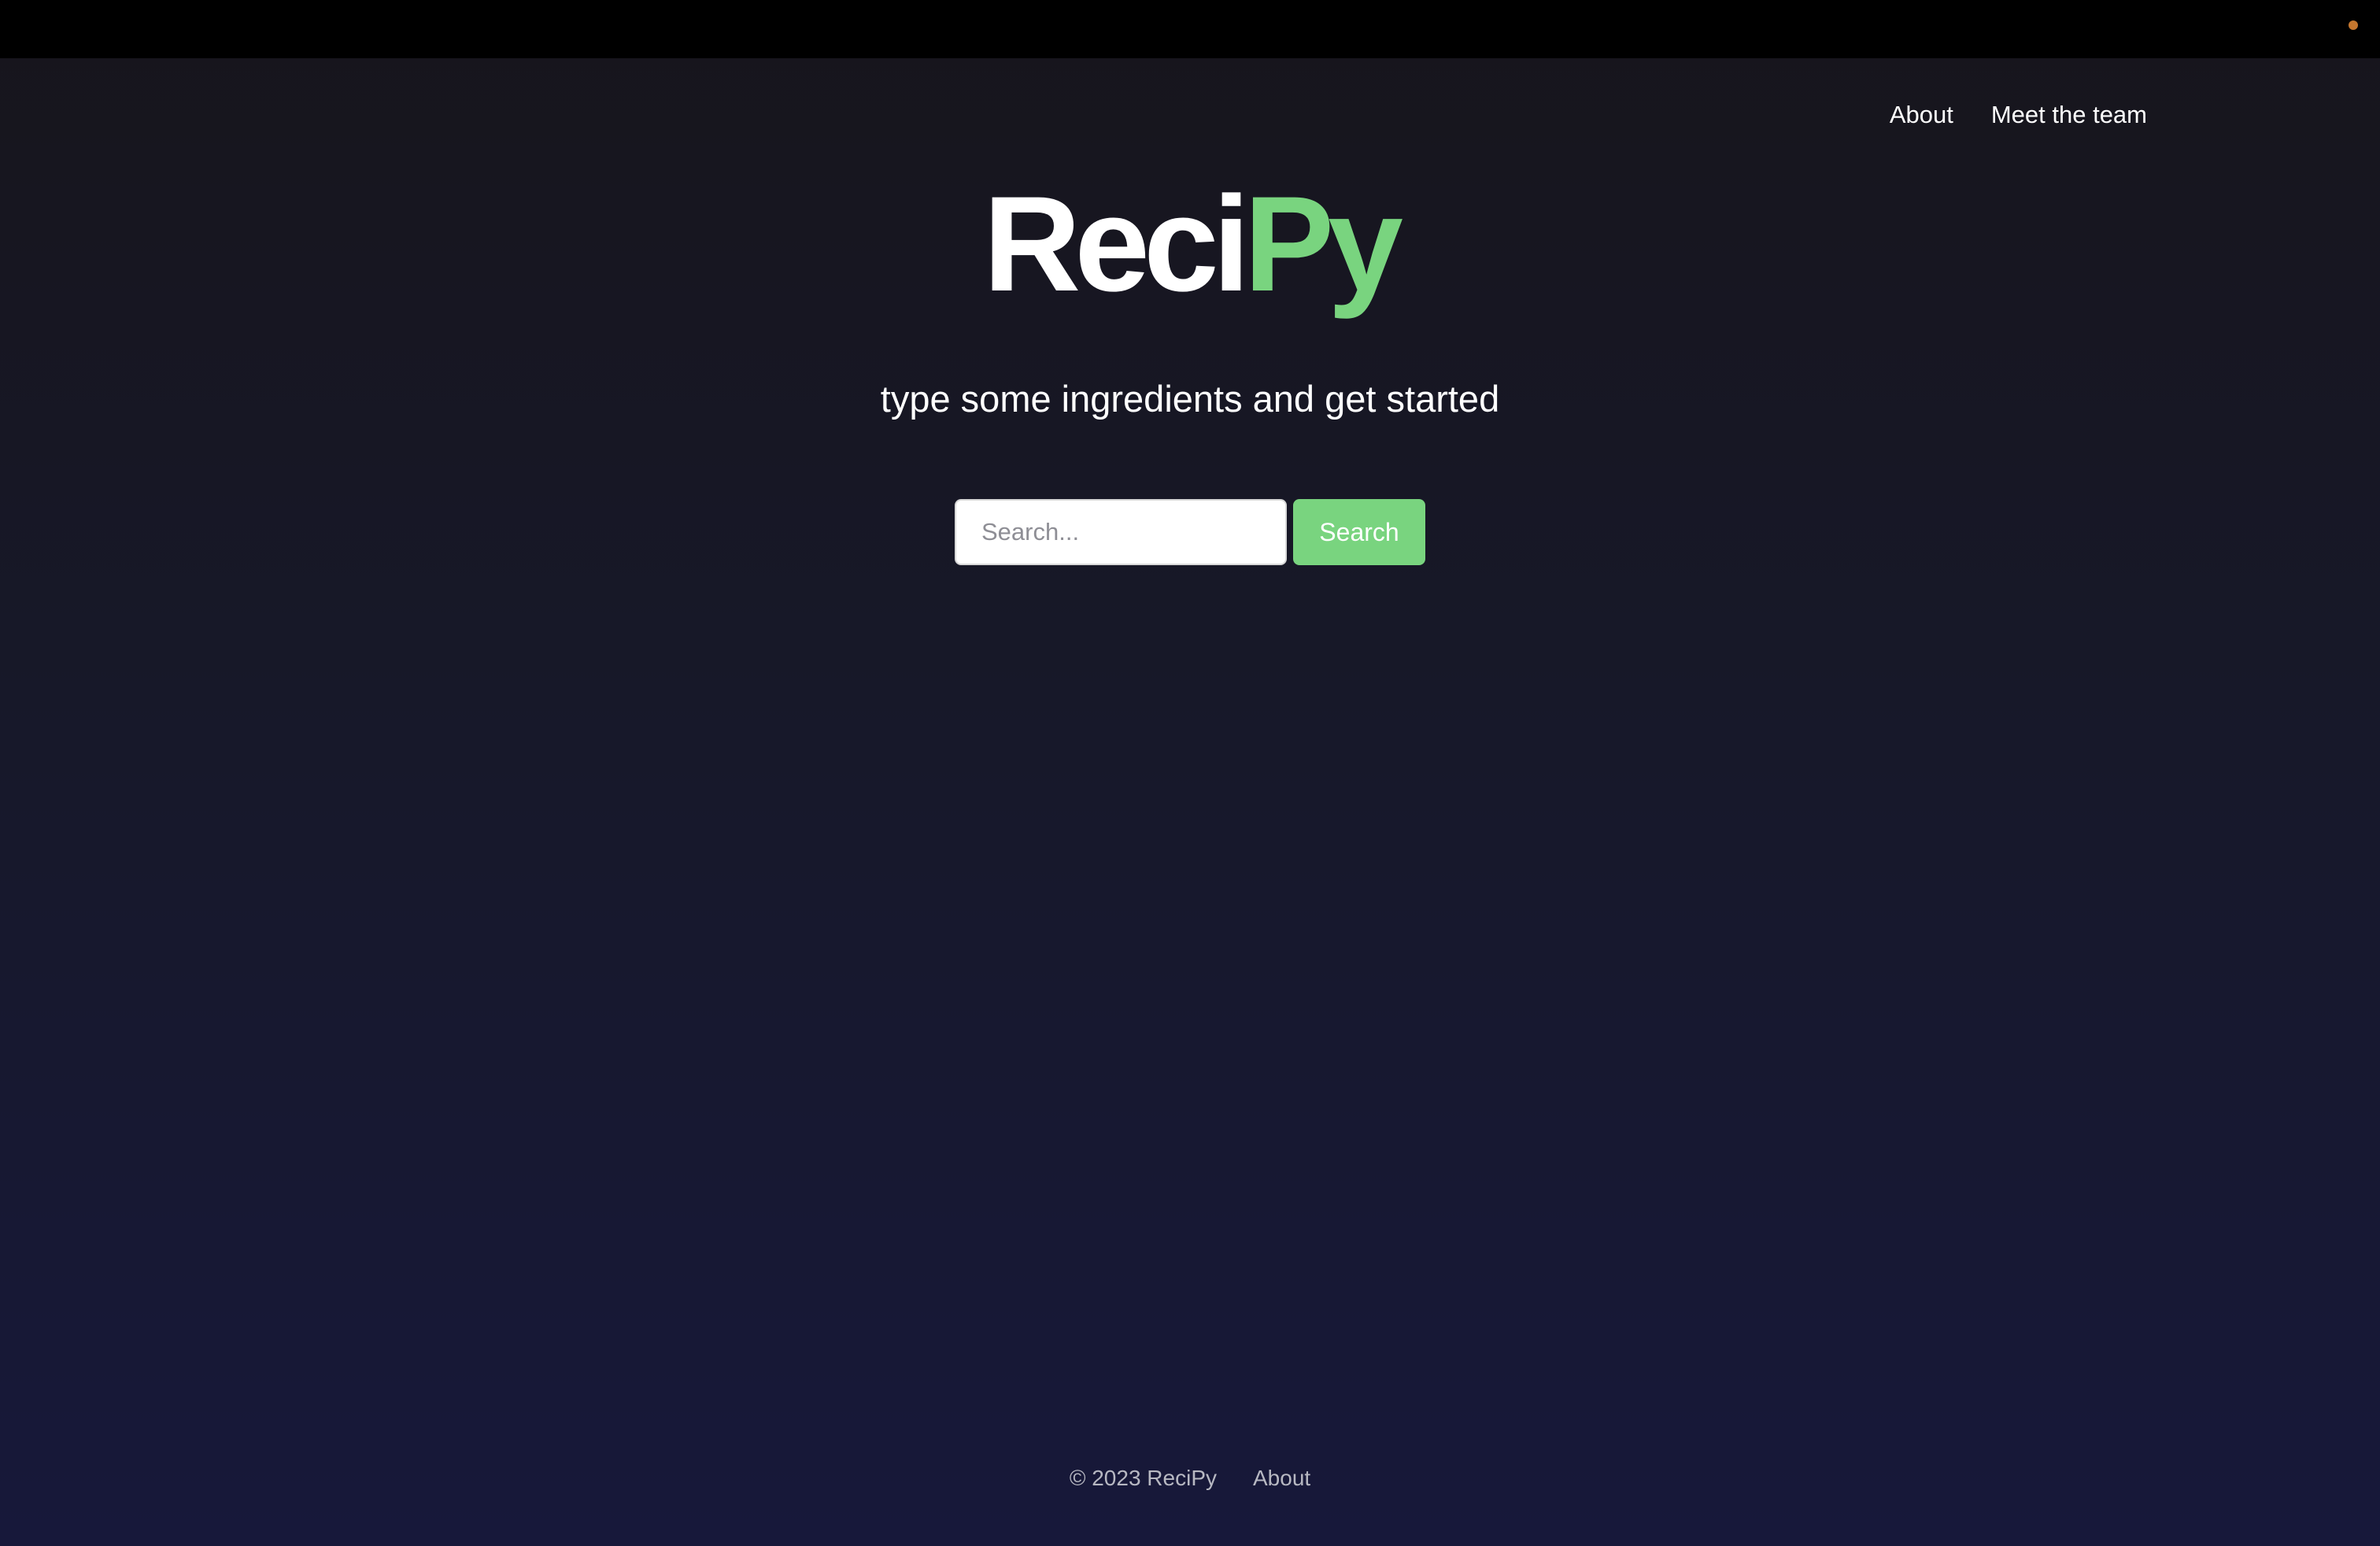 The width and height of the screenshot is (2380, 1546). Describe the element at coordinates (2353, 25) in the screenshot. I see `camera-indicator-icon` at that location.